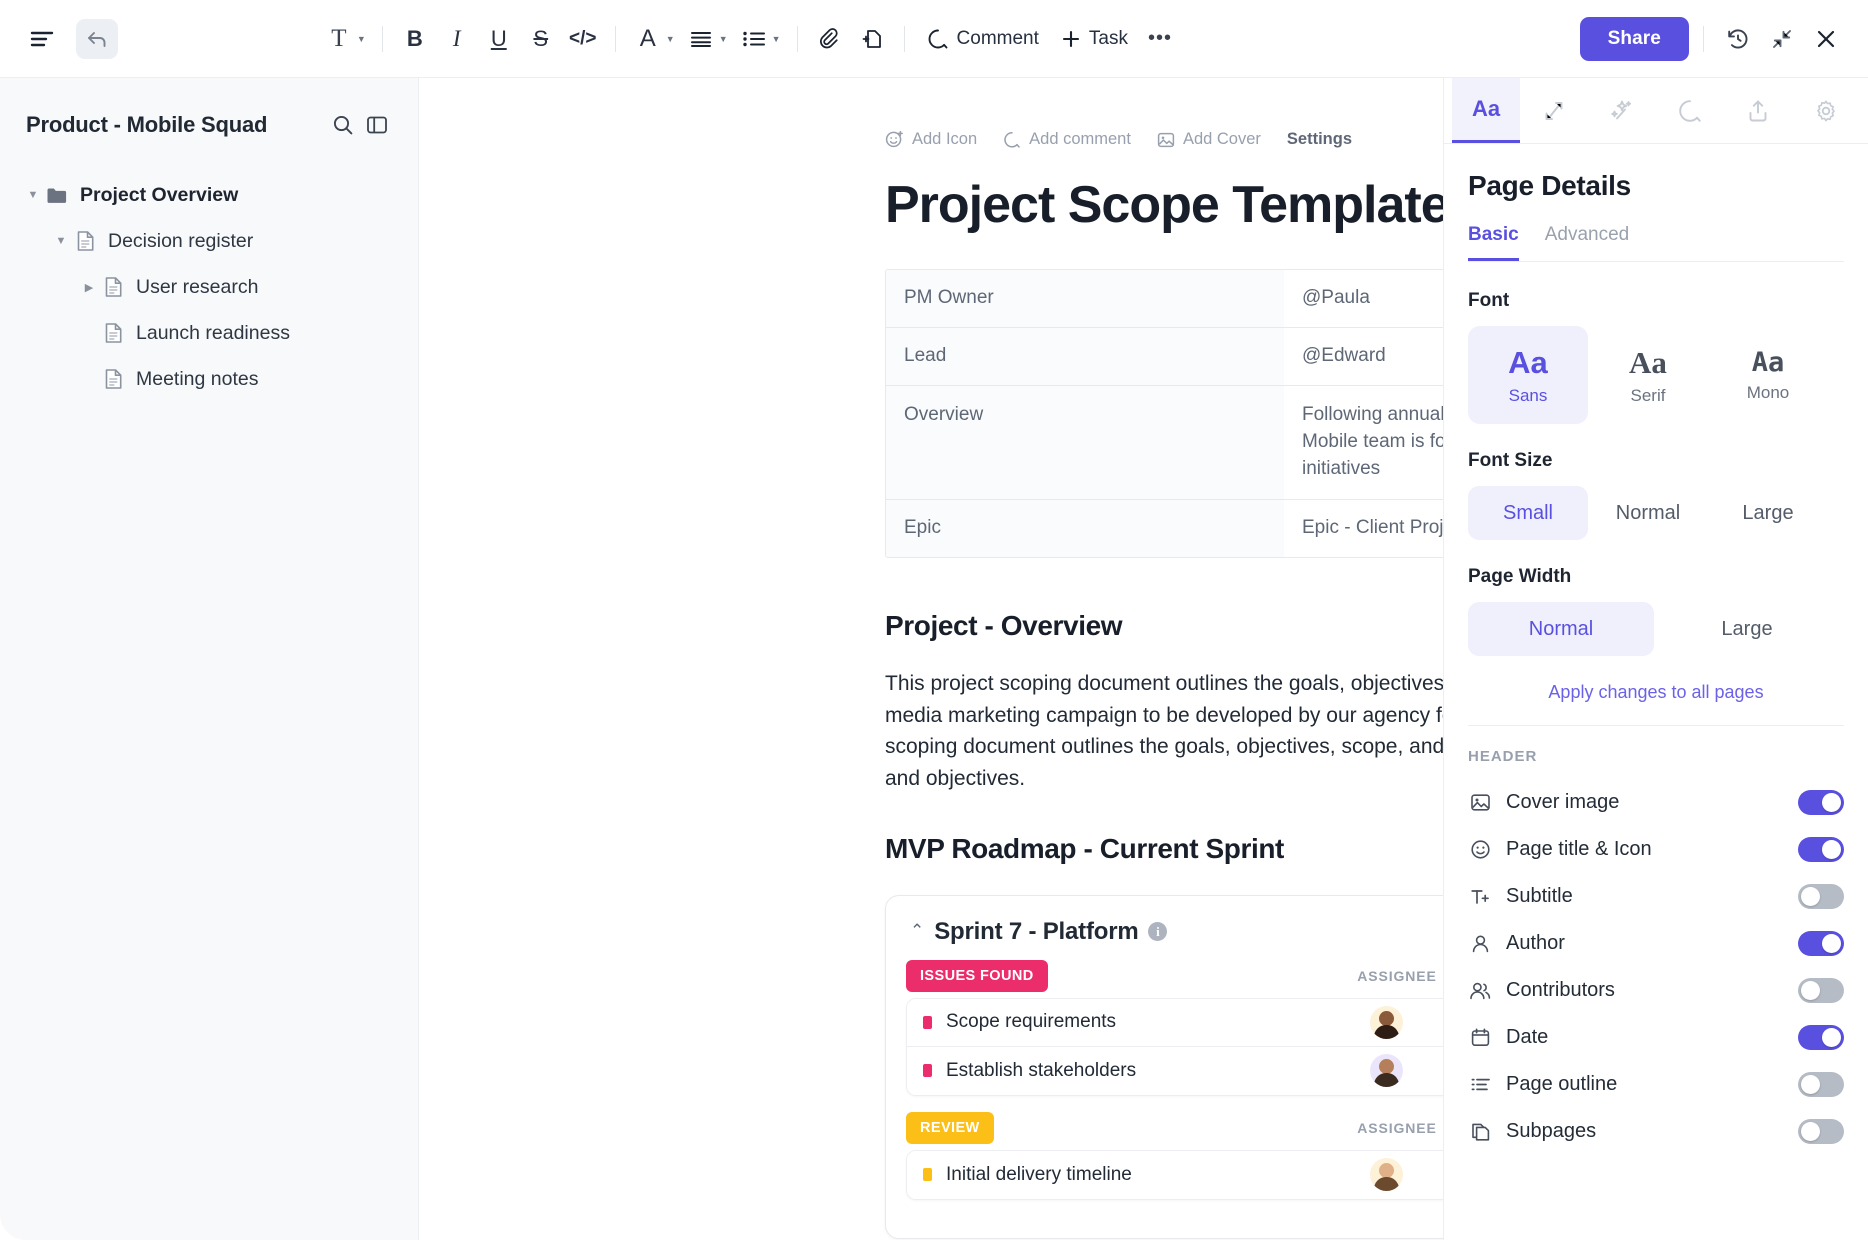 The image size is (1868, 1240). I want to click on font-color-button: A, so click(648, 39).